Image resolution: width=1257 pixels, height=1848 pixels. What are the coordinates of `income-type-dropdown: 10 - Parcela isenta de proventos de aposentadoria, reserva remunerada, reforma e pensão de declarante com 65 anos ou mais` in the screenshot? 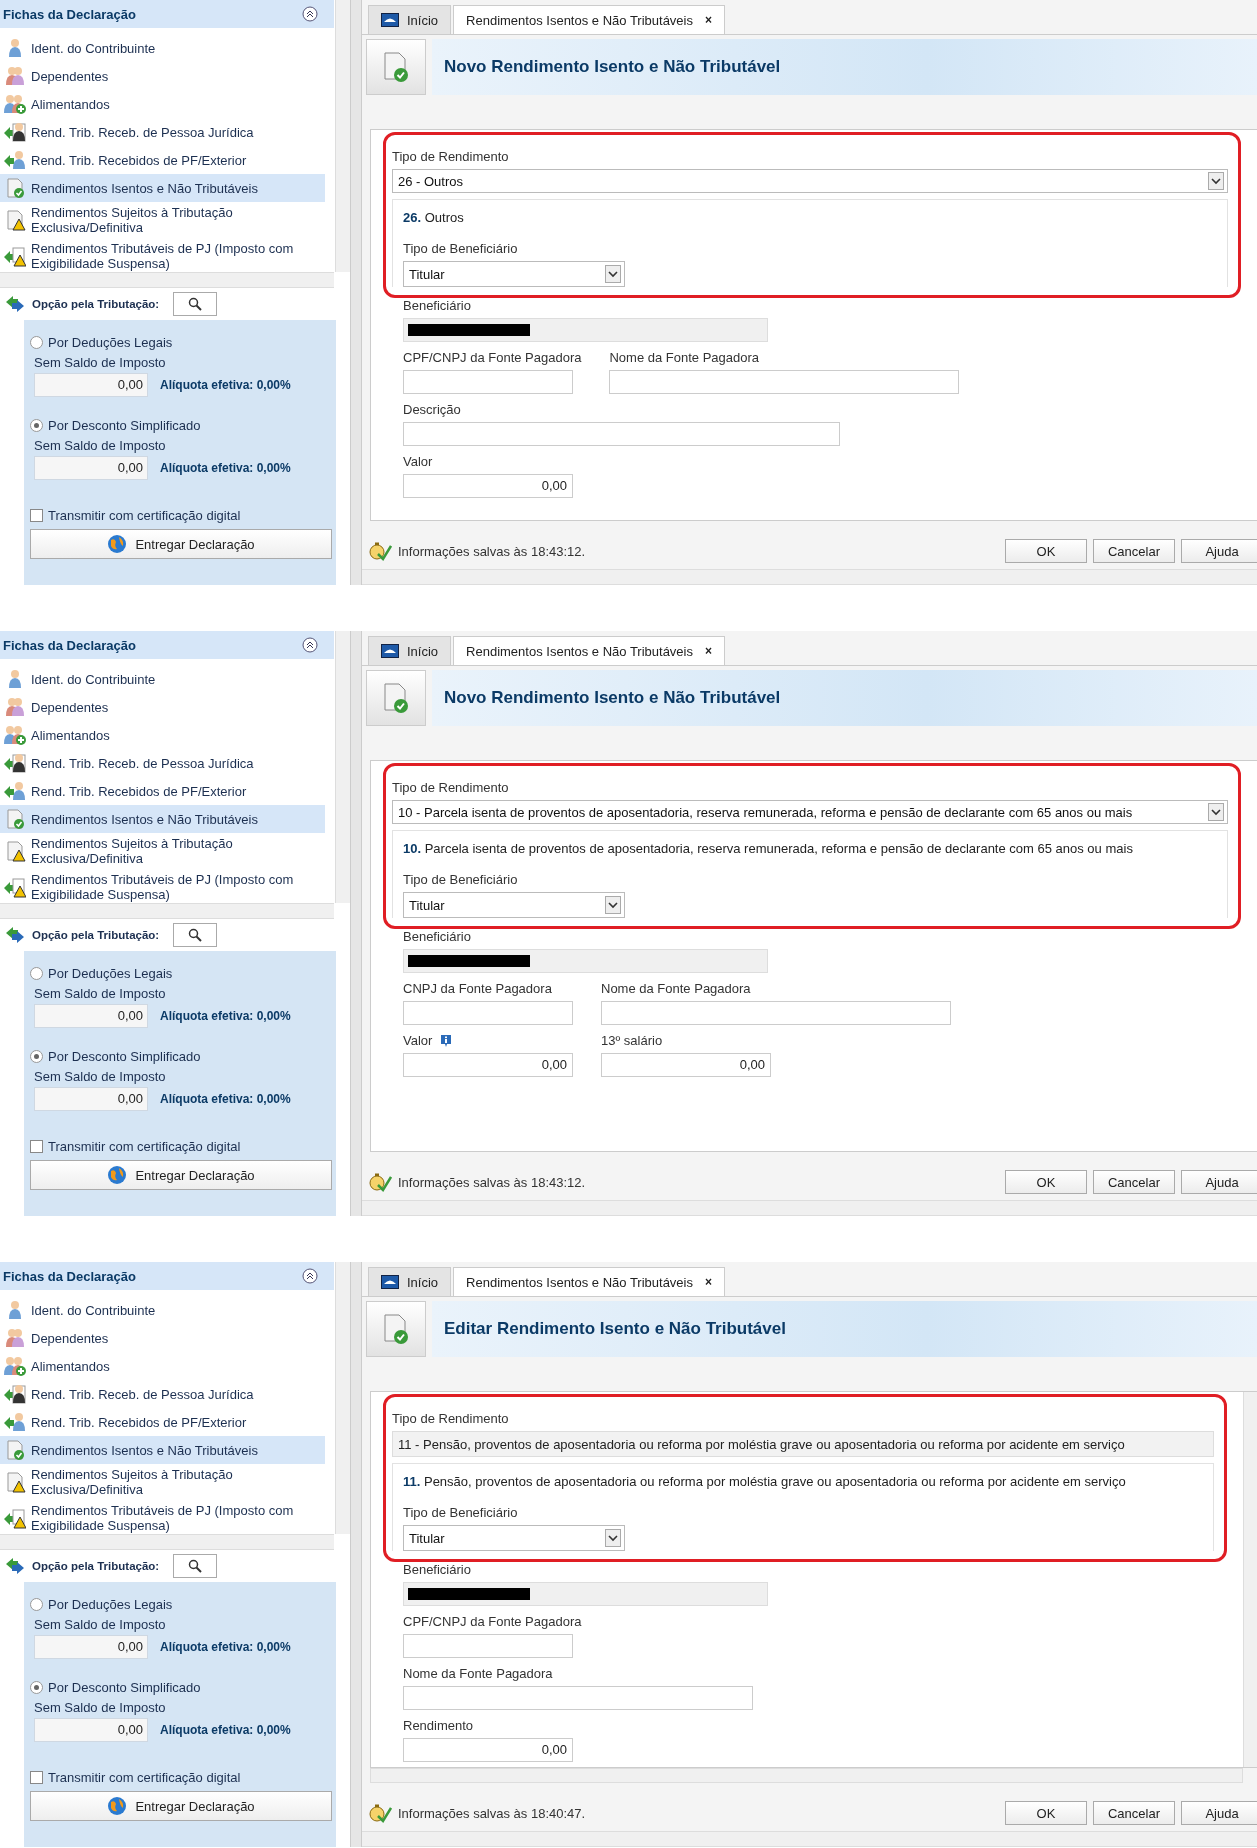 It's located at (810, 812).